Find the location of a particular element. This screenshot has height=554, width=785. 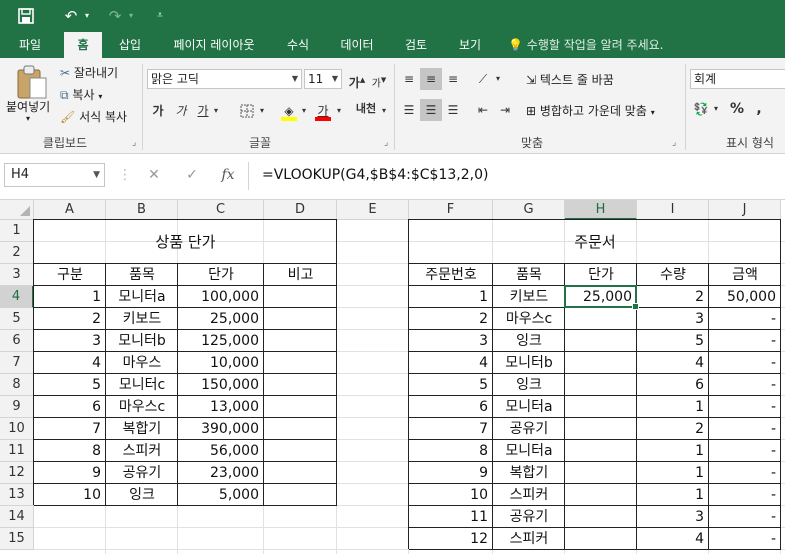

phonetic-button: 내천 is located at coordinates (366, 109).